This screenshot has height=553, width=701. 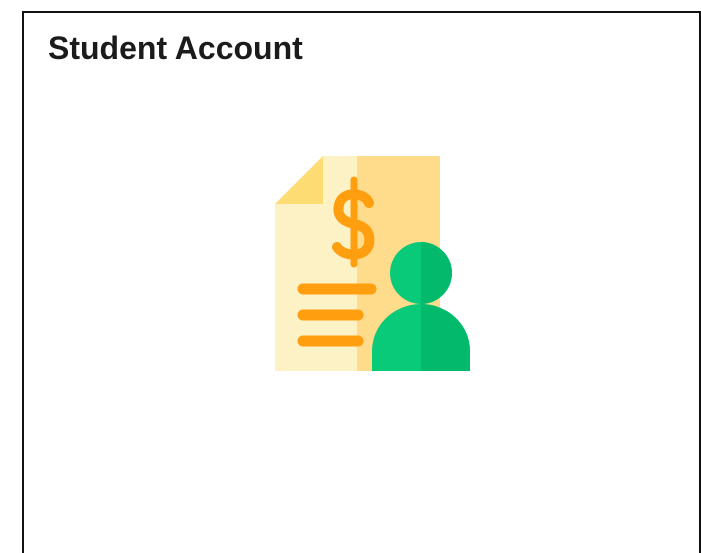 What do you see at coordinates (361, 12) in the screenshot?
I see `tile-border-top` at bounding box center [361, 12].